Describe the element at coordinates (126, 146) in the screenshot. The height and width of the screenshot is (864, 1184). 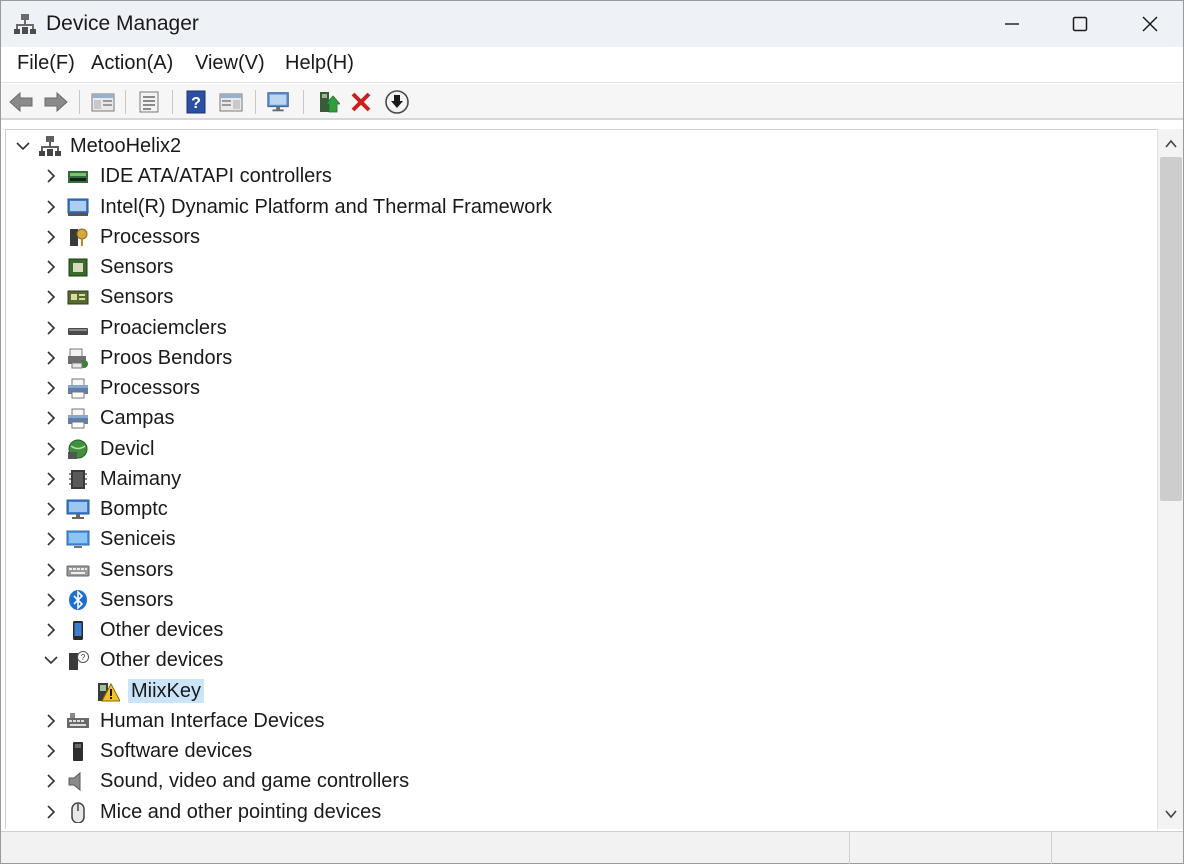
I see `tree-root-label: MetooHelix2` at that location.